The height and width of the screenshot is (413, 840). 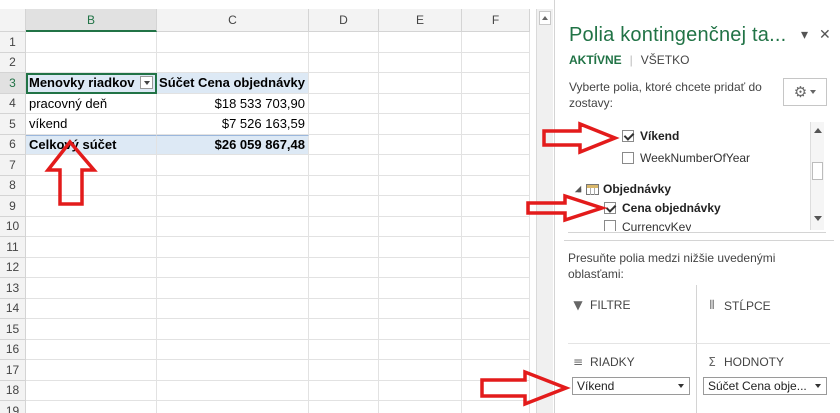 What do you see at coordinates (686, 158) in the screenshot?
I see `field-item-weeknumberofyear: WeekNumberOfYear` at bounding box center [686, 158].